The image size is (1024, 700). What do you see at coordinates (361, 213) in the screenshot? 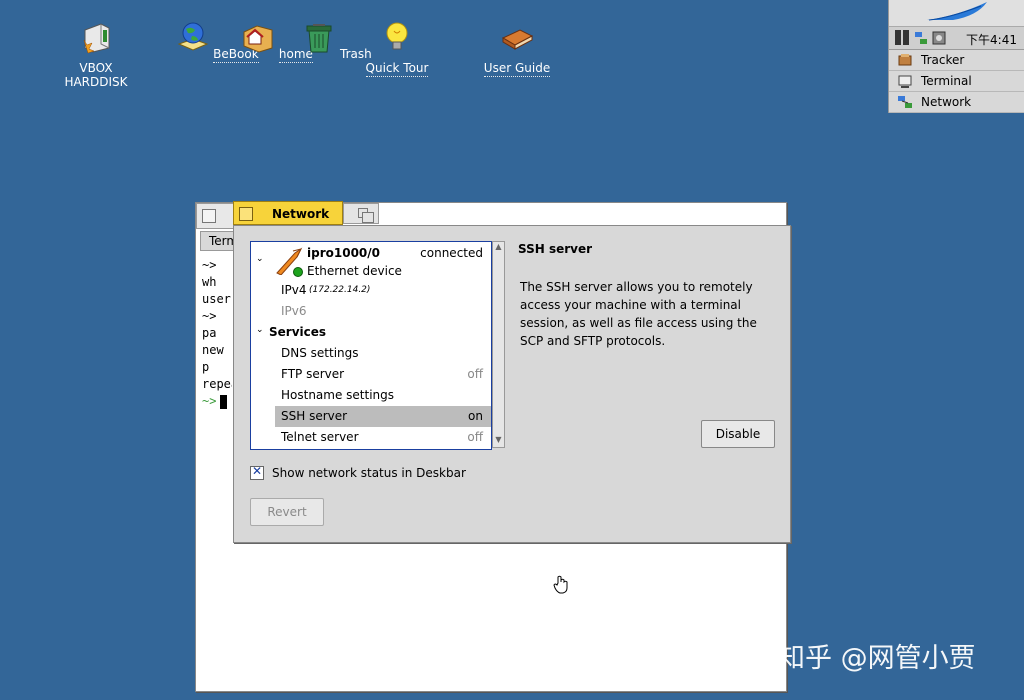
I see `zoom-button` at bounding box center [361, 213].